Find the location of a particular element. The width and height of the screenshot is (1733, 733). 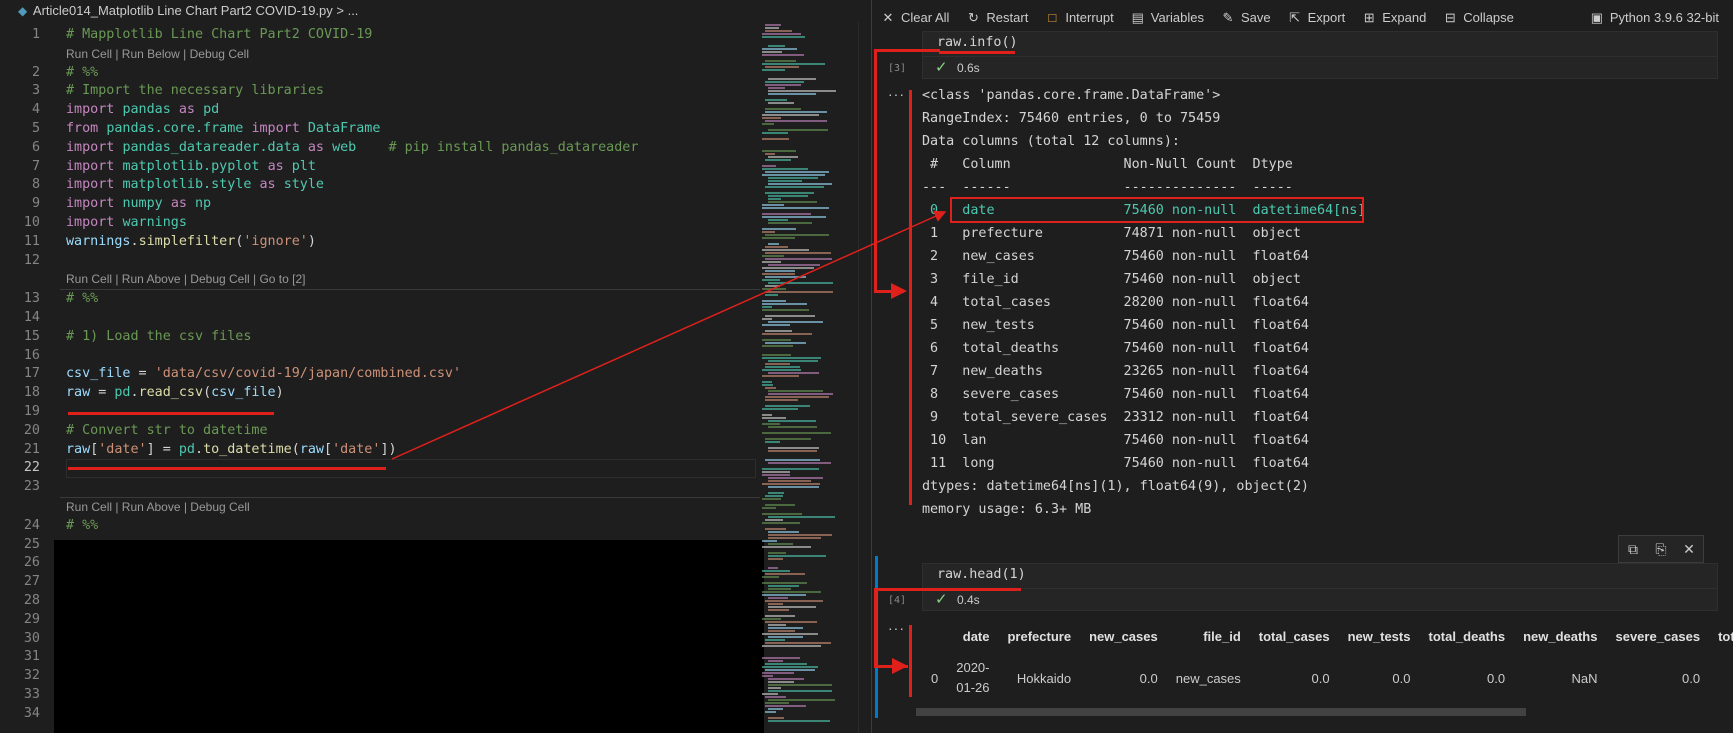

code-line: 3 # Import the necessary libraries is located at coordinates (380, 91).